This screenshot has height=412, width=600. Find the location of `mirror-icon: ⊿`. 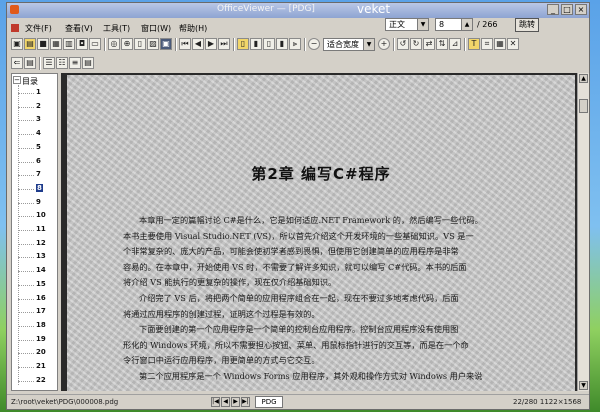

mirror-icon: ⊿ is located at coordinates (455, 44).